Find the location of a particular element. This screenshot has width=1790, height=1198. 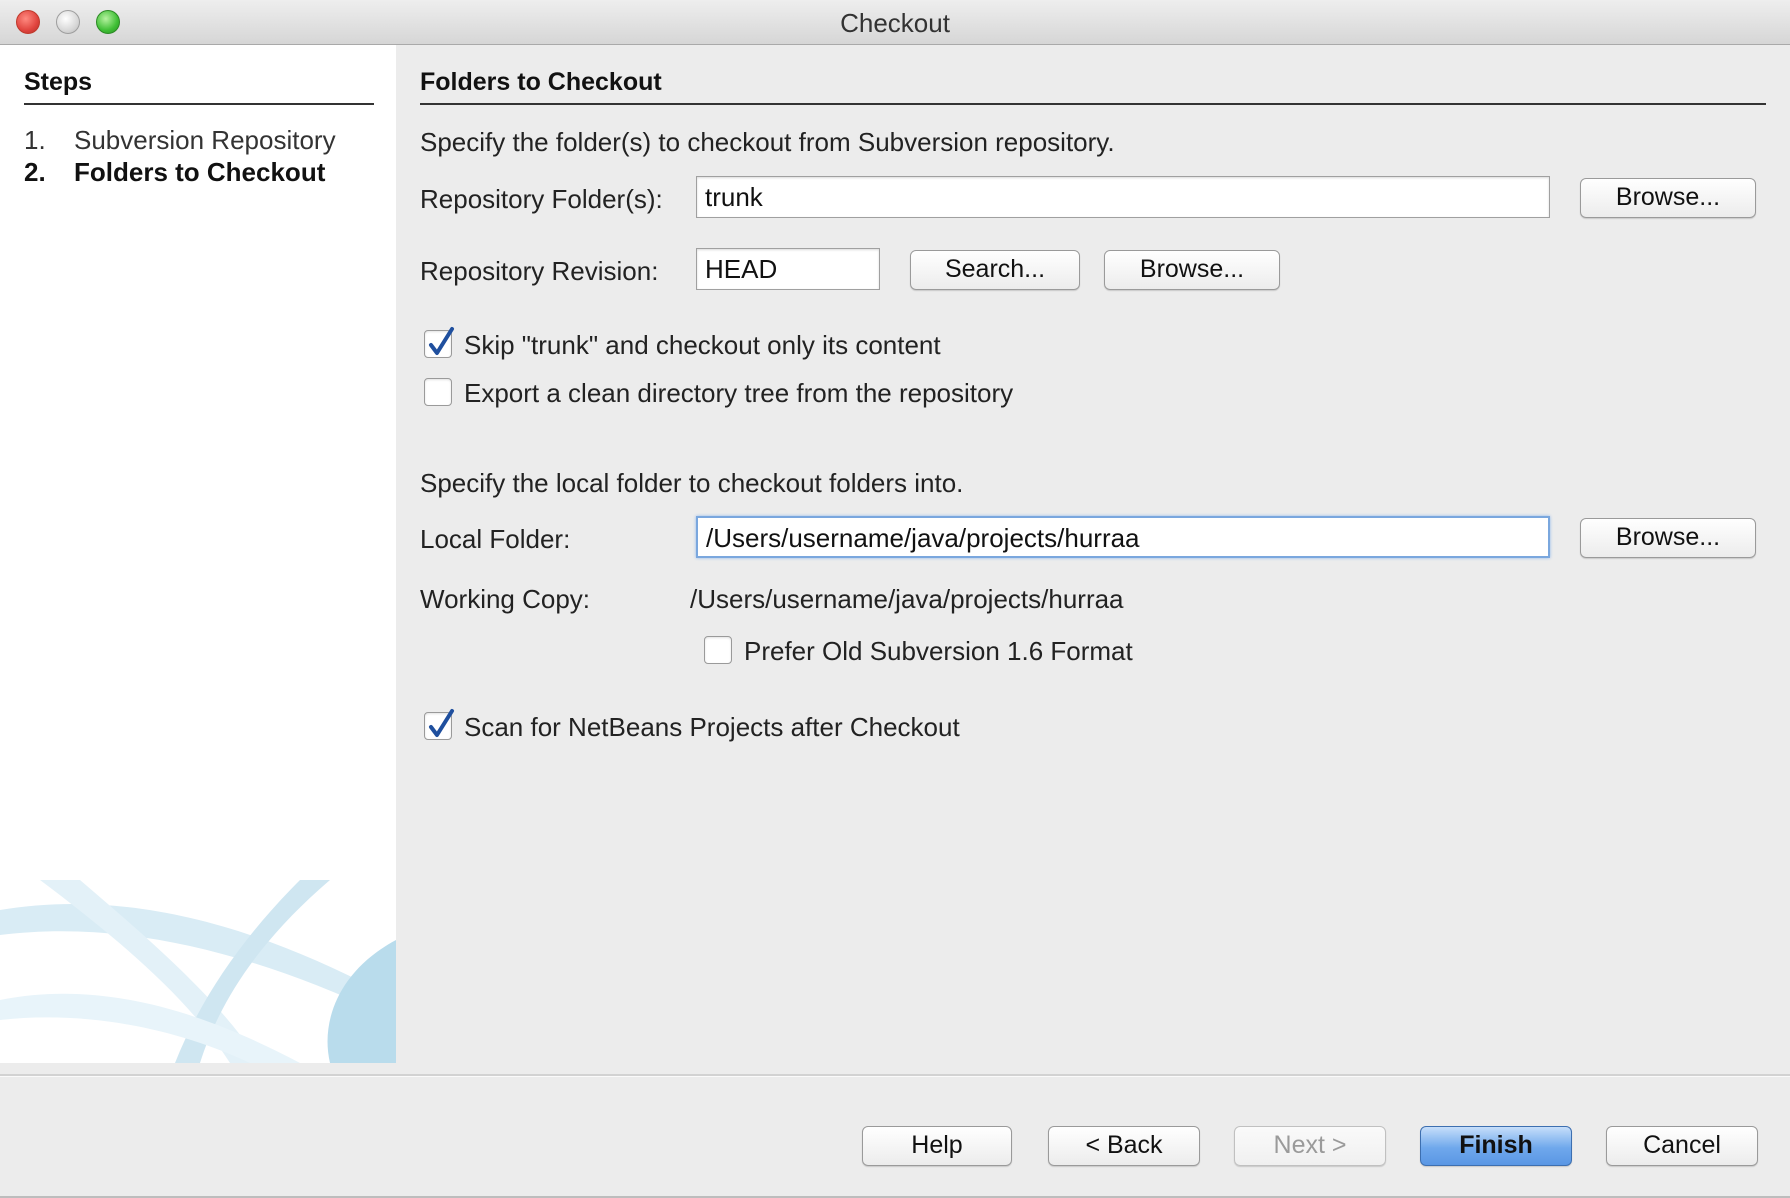

working-copy-label: Working Copy: is located at coordinates (505, 599).